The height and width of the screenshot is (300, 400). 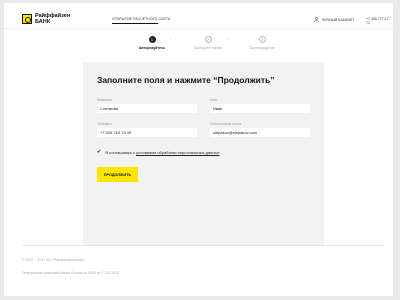 What do you see at coordinates (186, 80) in the screenshot?
I see `form-title: Заполните поля и нажмите “Продолжить”` at bounding box center [186, 80].